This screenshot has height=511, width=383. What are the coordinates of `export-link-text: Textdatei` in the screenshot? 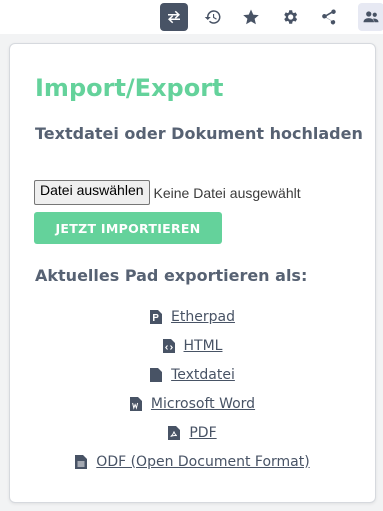 It's located at (203, 375).